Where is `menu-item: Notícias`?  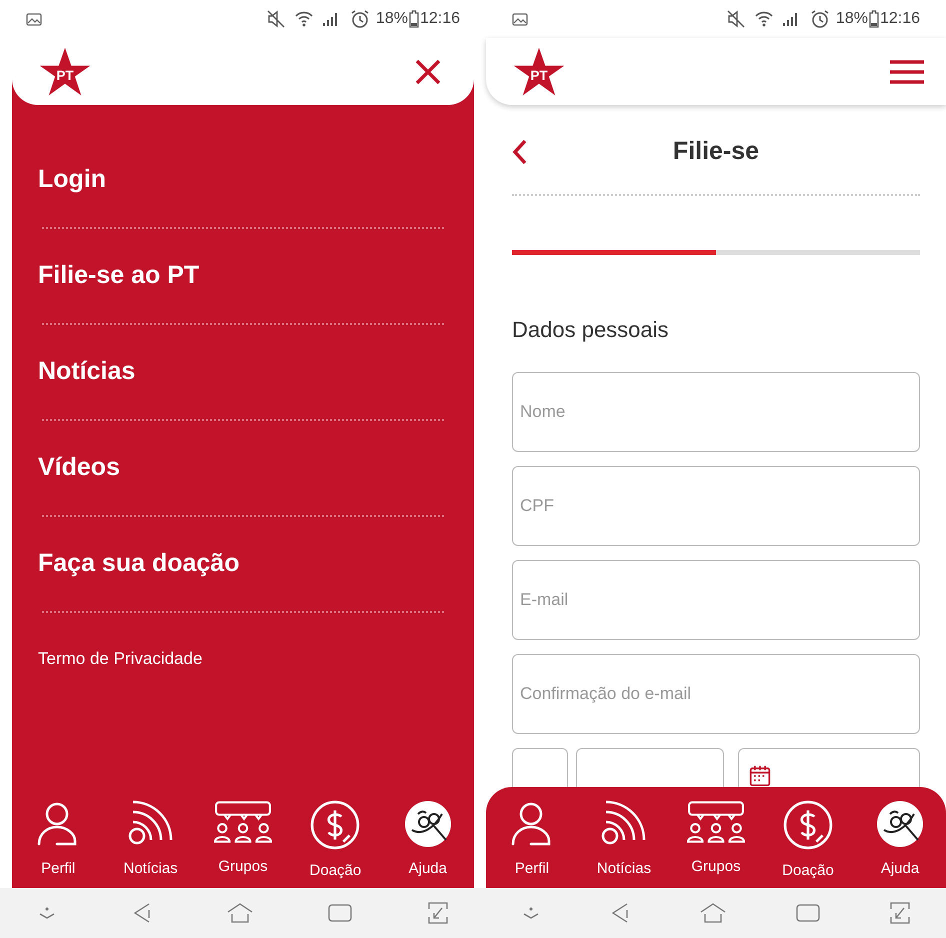
menu-item: Notícias is located at coordinates (87, 372).